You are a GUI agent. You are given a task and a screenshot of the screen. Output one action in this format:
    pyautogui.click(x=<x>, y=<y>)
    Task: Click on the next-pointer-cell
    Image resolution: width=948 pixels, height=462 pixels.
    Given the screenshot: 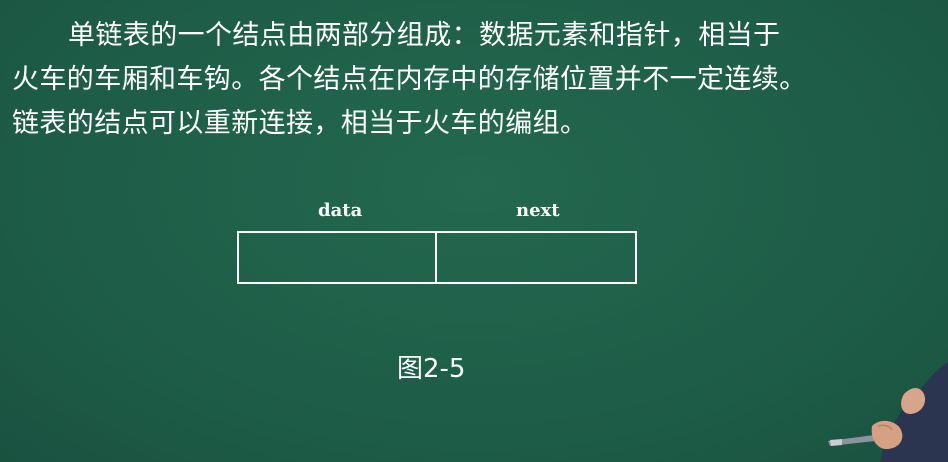 What is the action you would take?
    pyautogui.click(x=536, y=257)
    